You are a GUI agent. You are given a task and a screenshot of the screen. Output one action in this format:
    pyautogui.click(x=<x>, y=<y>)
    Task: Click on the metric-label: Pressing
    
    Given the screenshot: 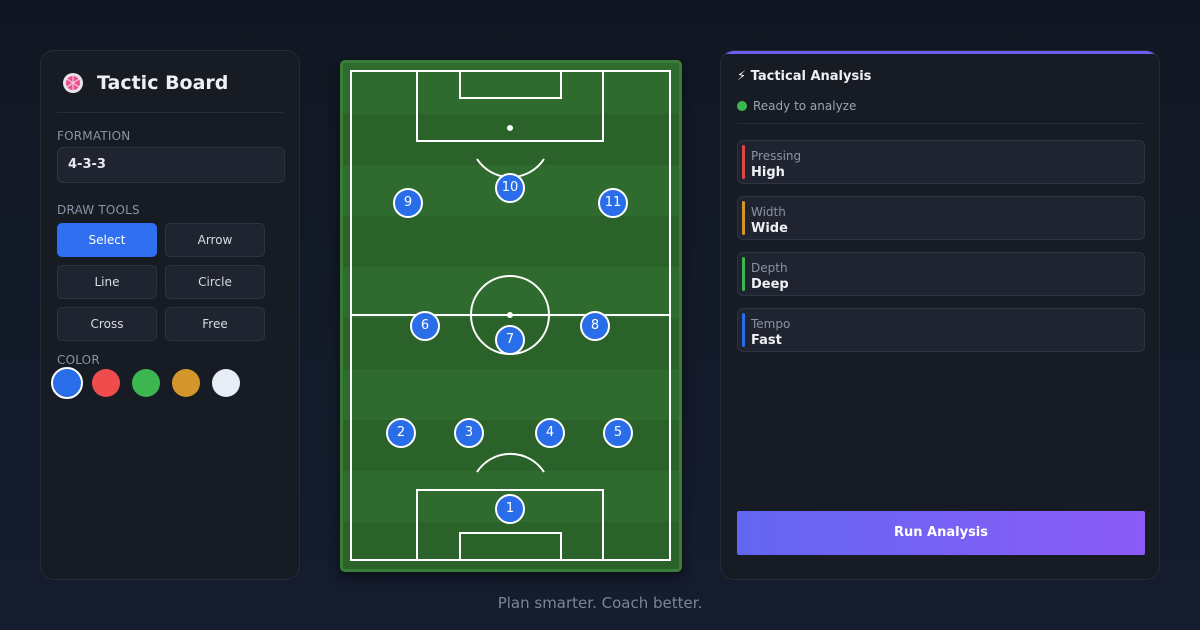 What is the action you would take?
    pyautogui.click(x=776, y=156)
    